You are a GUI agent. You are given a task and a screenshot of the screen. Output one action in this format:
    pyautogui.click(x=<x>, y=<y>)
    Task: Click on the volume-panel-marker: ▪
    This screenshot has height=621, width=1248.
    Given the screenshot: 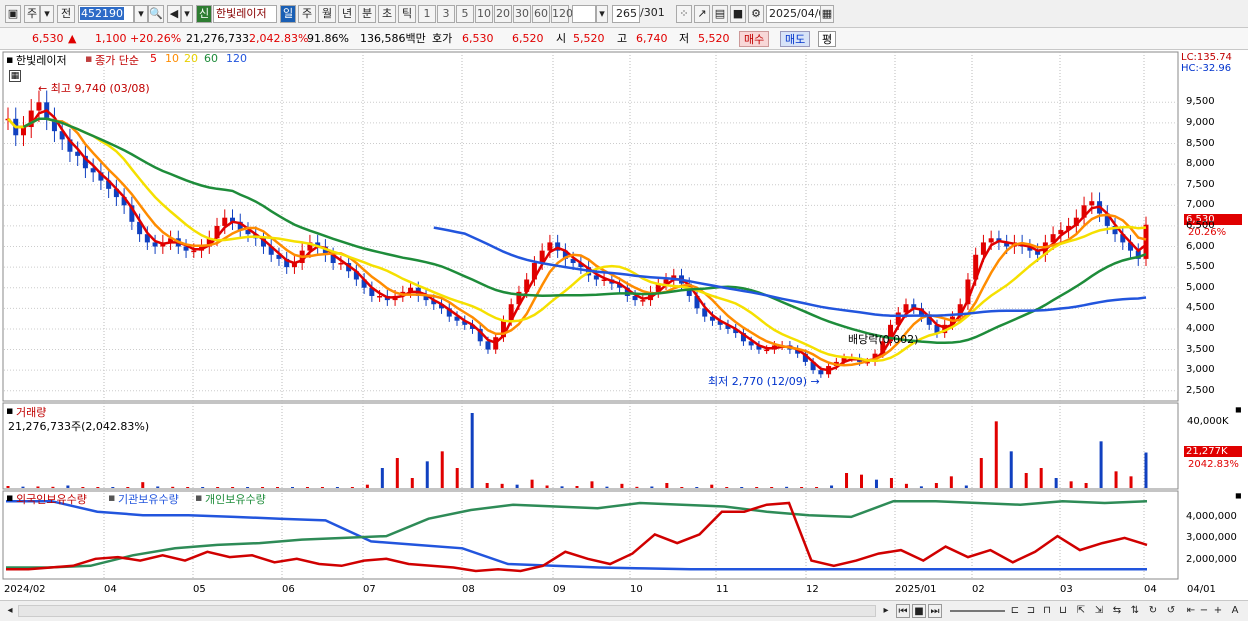 What is the action you would take?
    pyautogui.click(x=10, y=410)
    